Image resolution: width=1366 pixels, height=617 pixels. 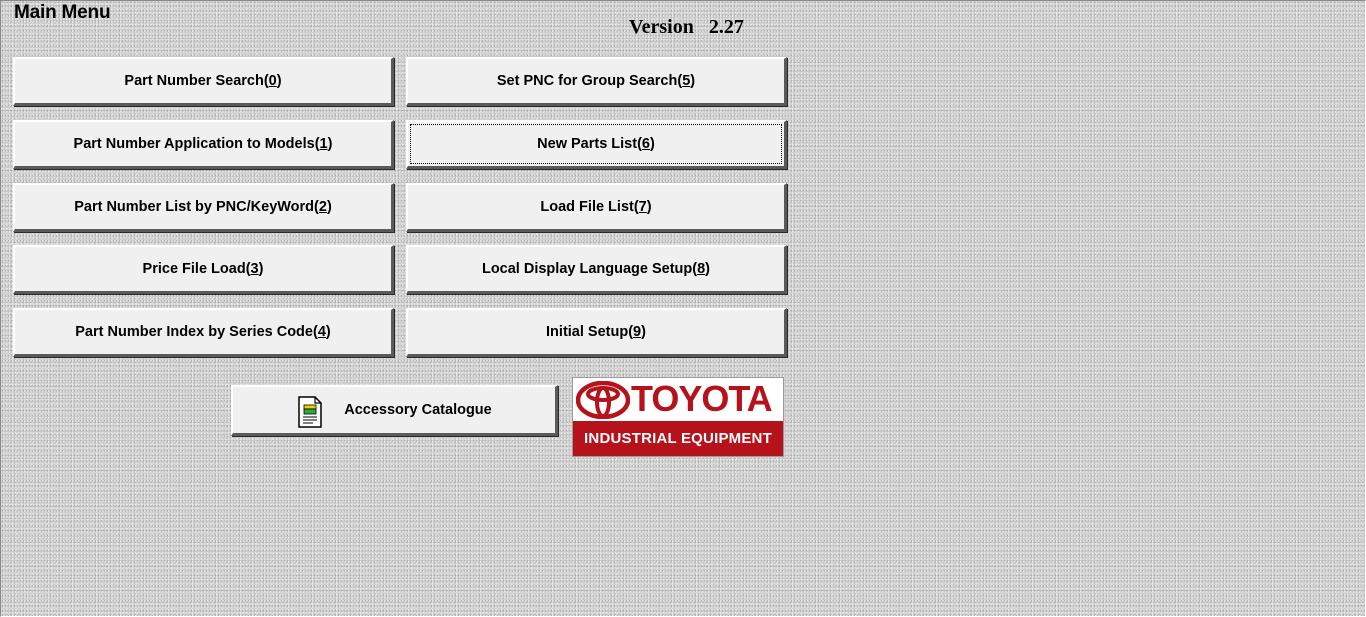 I want to click on button-label: Accessory Catalogue, so click(x=418, y=410).